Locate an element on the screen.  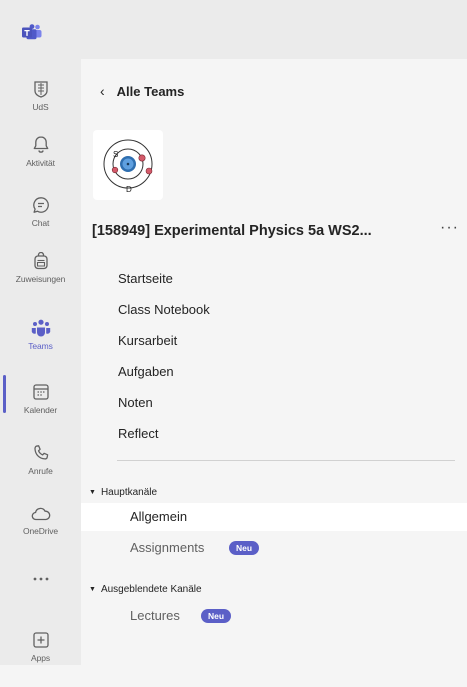
rail-item-teams: Teams is located at coordinates (40, 347).